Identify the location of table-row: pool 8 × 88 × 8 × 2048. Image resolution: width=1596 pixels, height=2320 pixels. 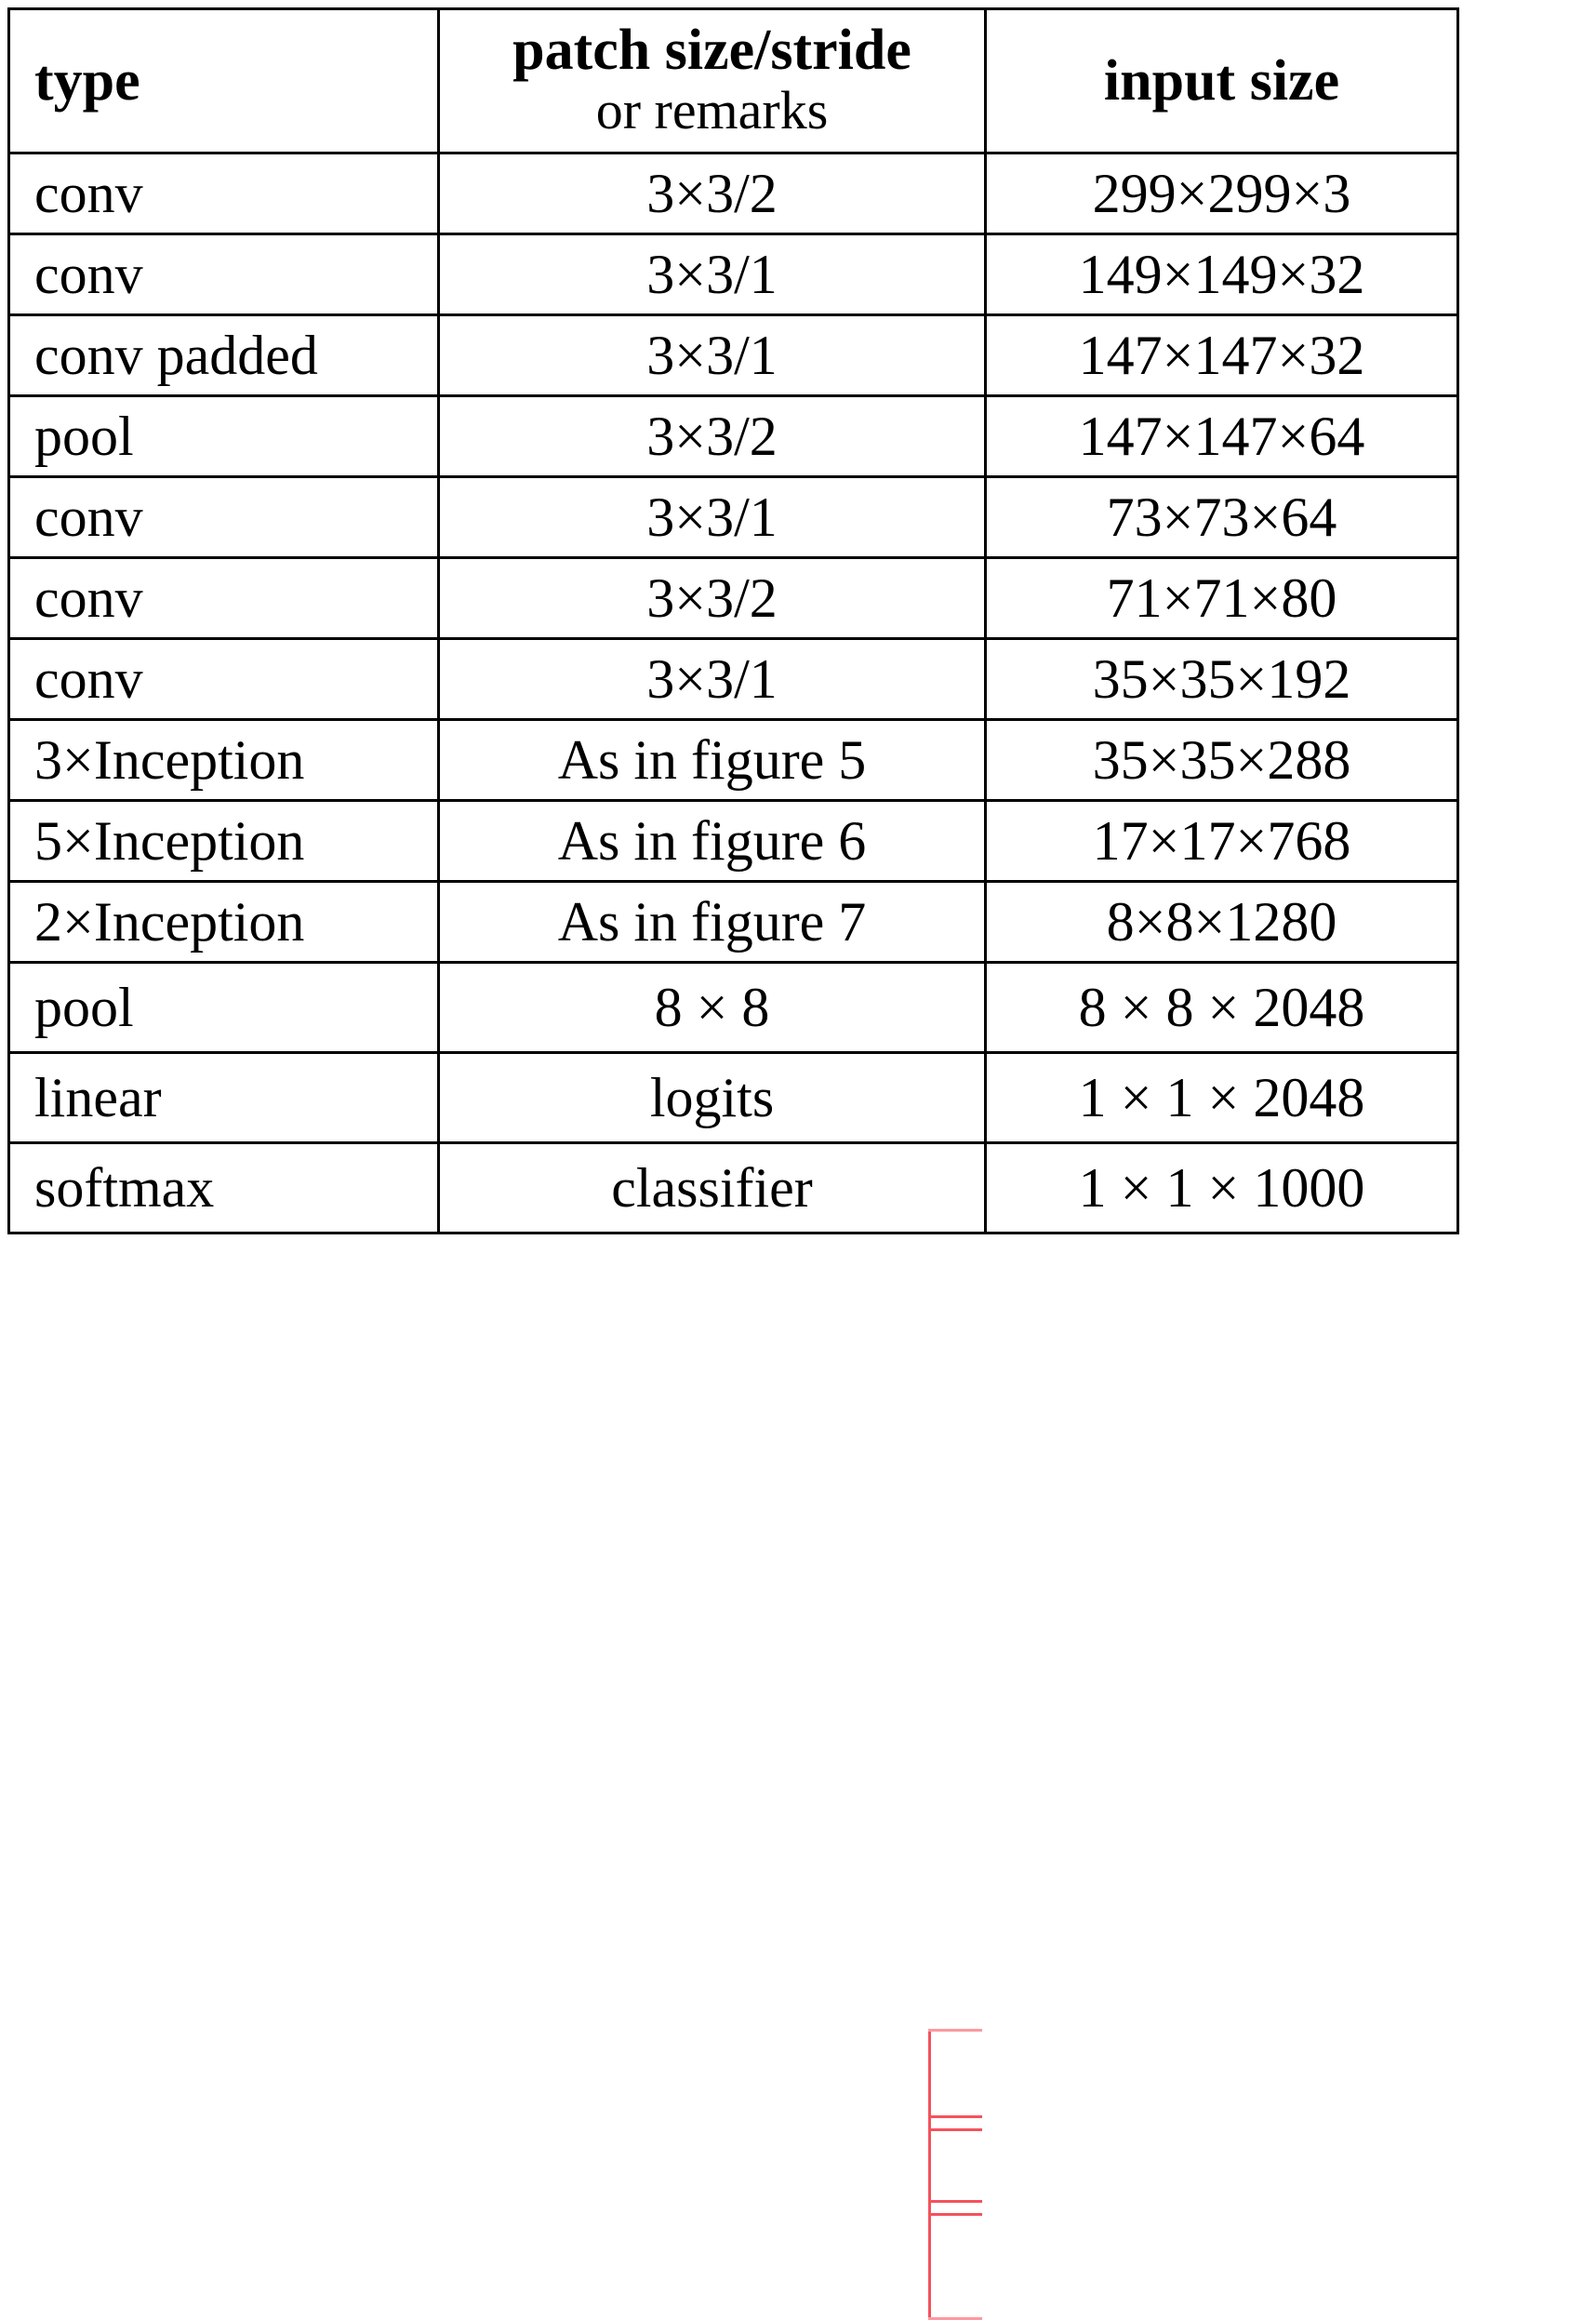
(733, 1007).